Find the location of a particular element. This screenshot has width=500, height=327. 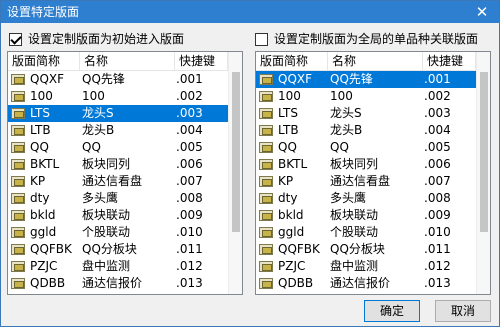

initial-layout-option: 设置定制版面为初始进入版面 is located at coordinates (96, 39).